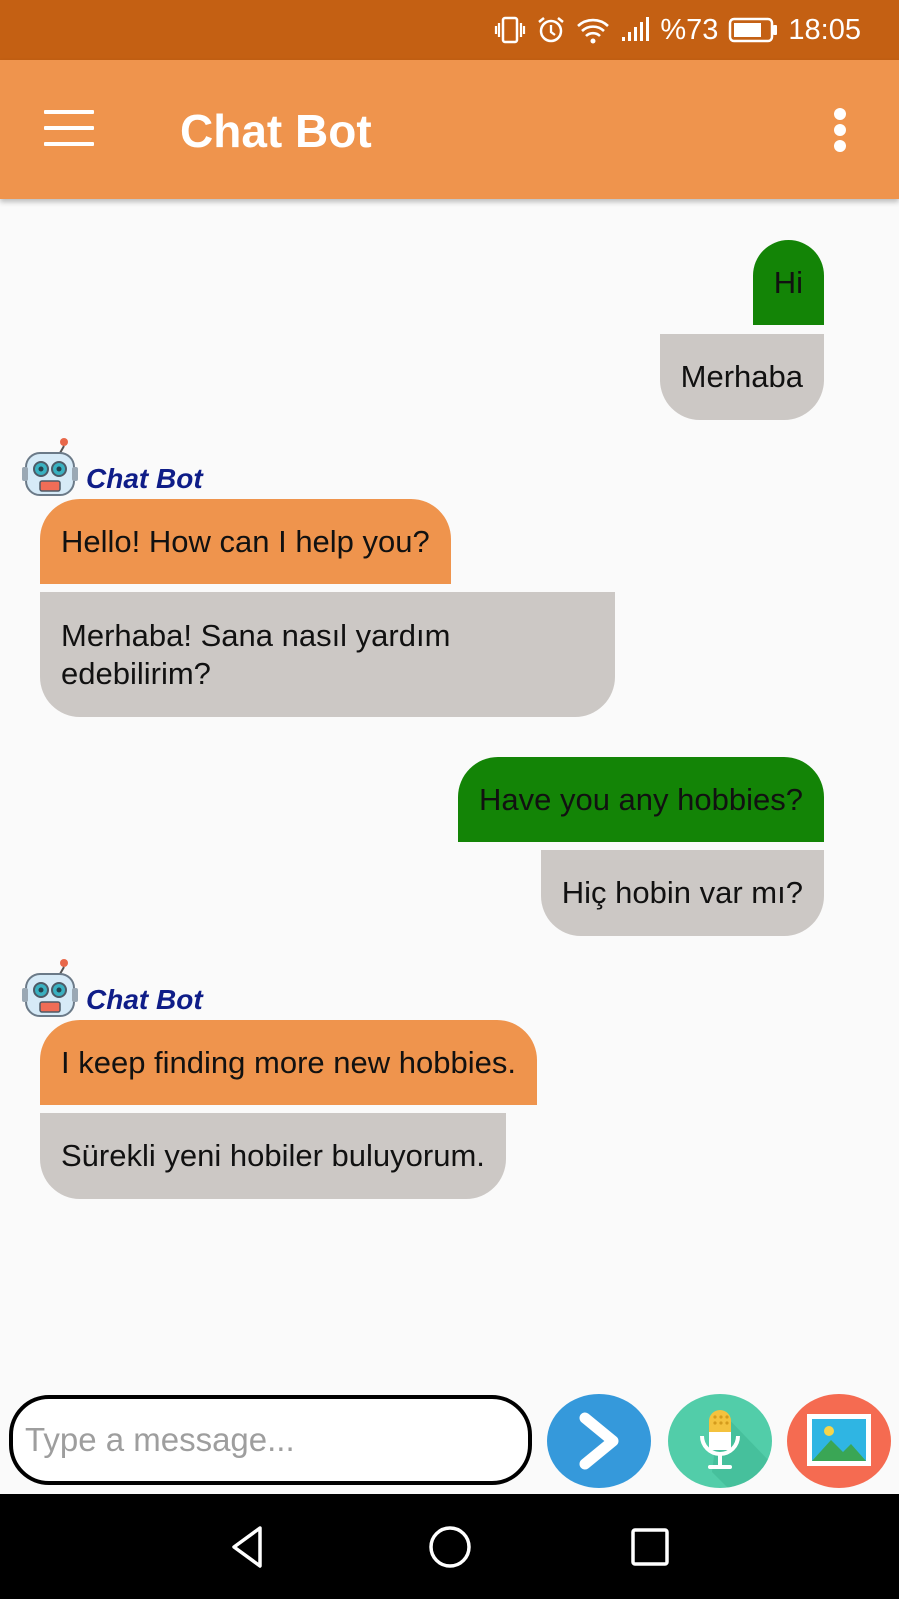 The width and height of the screenshot is (899, 1599). What do you see at coordinates (255, 655) in the screenshot?
I see `bot-message-translation-text: Merhaba! Sana nasıl yardım edebilirim?` at bounding box center [255, 655].